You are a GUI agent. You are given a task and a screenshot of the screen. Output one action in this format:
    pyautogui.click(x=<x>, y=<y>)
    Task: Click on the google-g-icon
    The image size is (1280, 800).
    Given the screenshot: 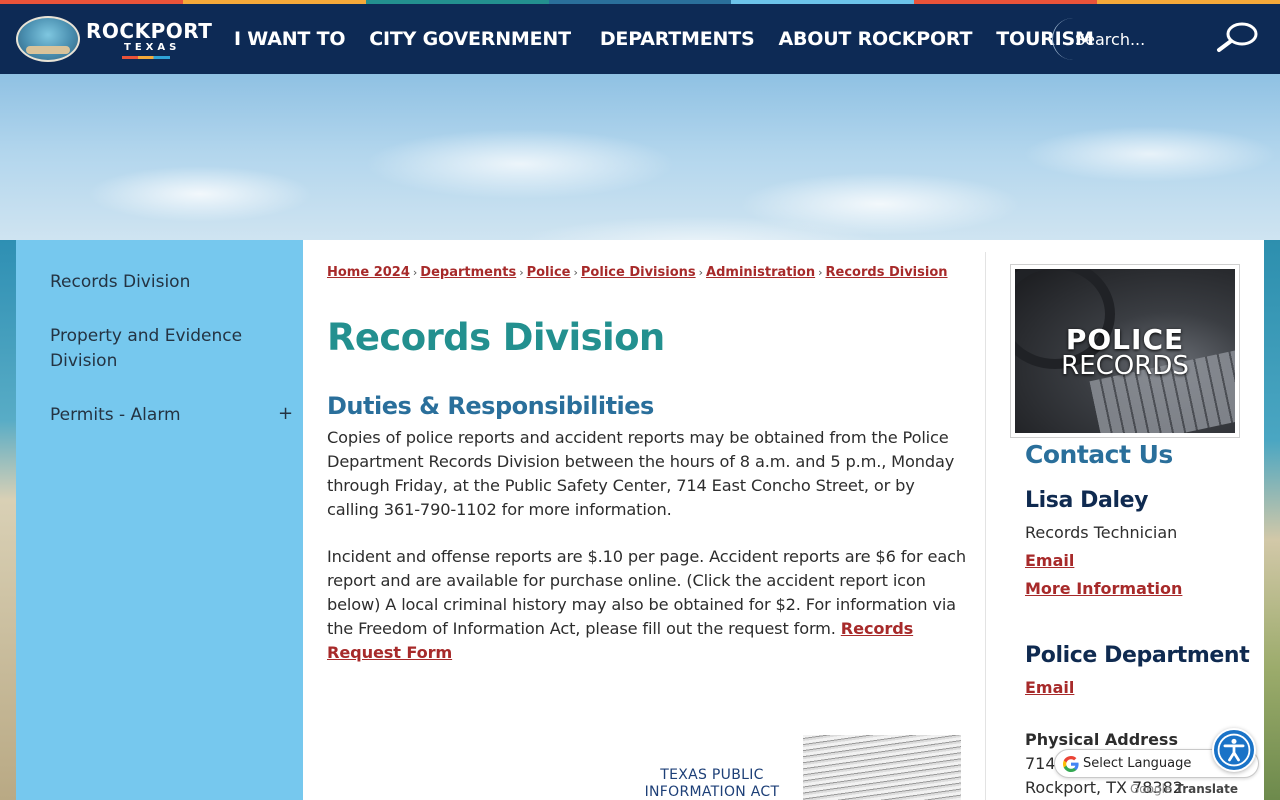 What is the action you would take?
    pyautogui.click(x=1071, y=764)
    